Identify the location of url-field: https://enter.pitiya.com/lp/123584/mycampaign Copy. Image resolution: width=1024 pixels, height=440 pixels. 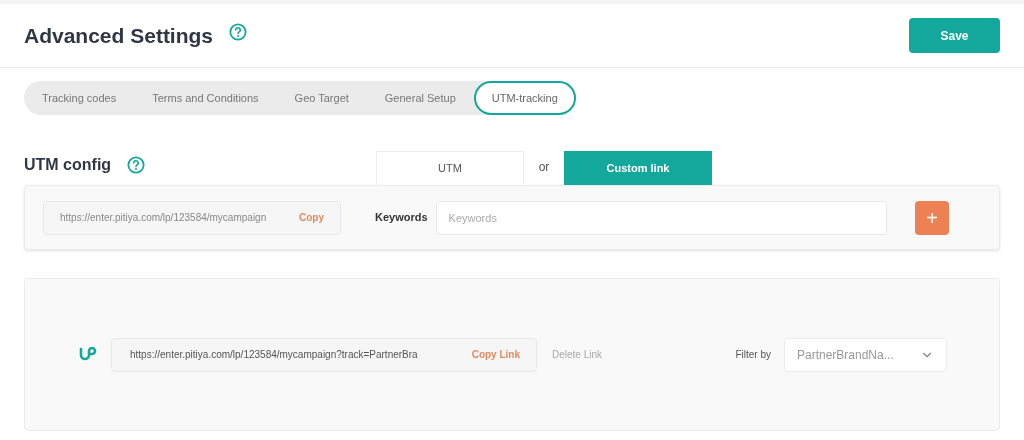
(192, 217).